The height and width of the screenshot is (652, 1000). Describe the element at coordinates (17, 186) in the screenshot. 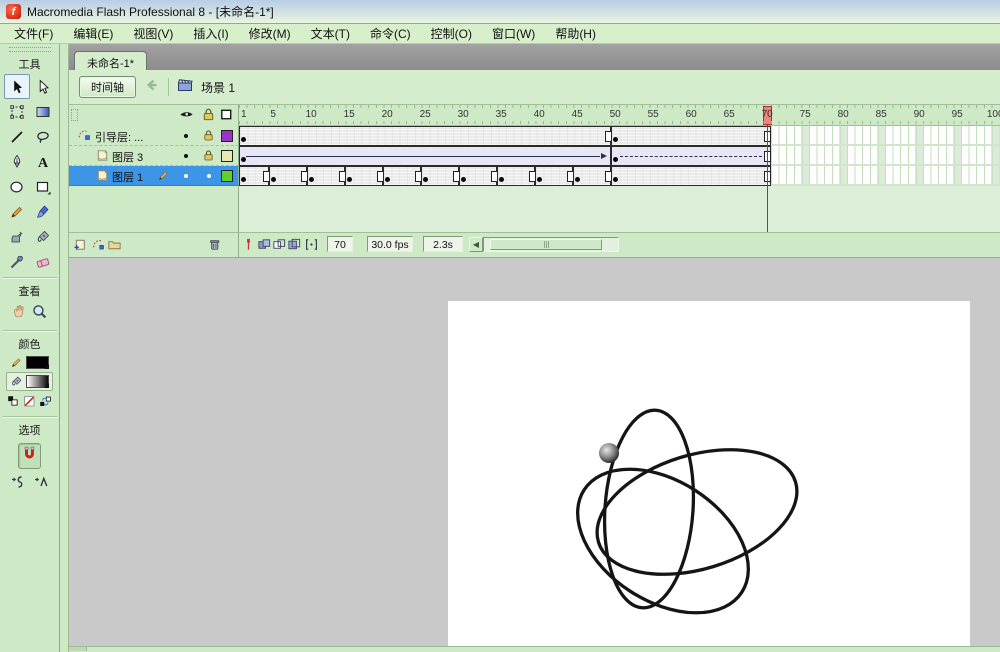

I see `oval-tool` at that location.